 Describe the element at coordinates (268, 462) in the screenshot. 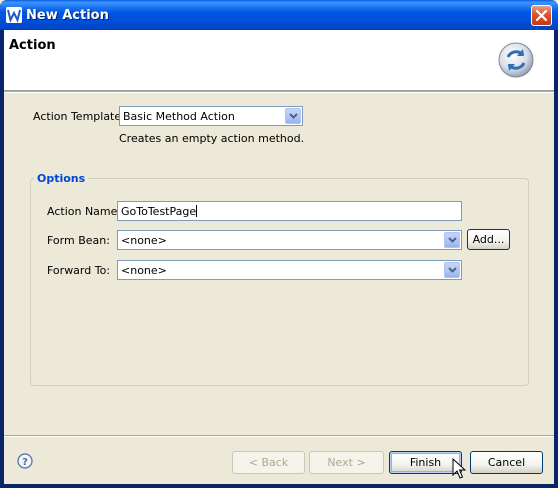

I see `back-button: < Back` at that location.